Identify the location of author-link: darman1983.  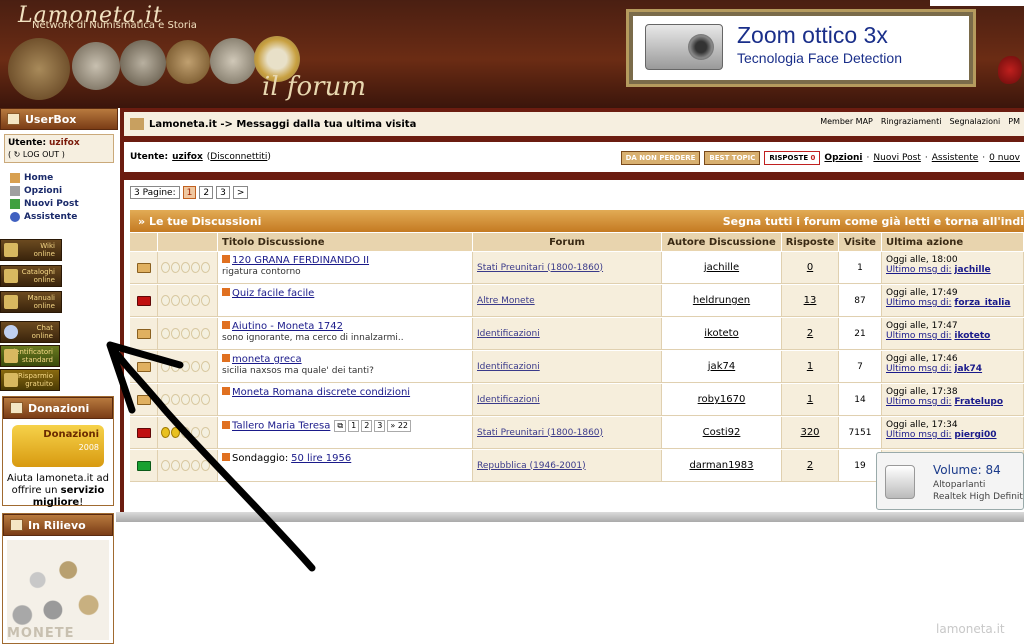
(721, 465).